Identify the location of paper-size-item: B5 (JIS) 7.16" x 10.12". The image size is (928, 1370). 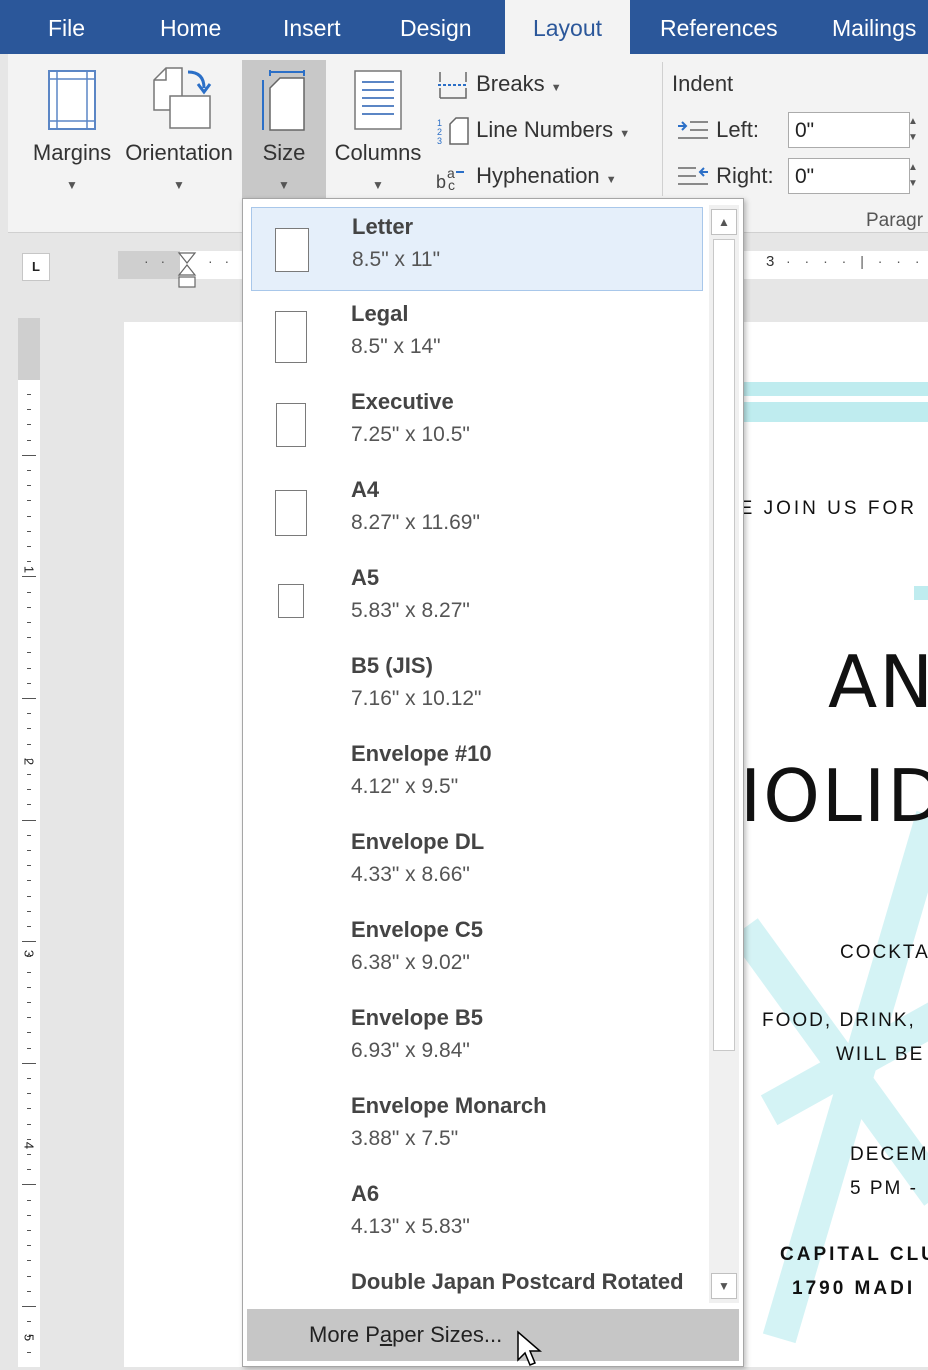
(477, 689).